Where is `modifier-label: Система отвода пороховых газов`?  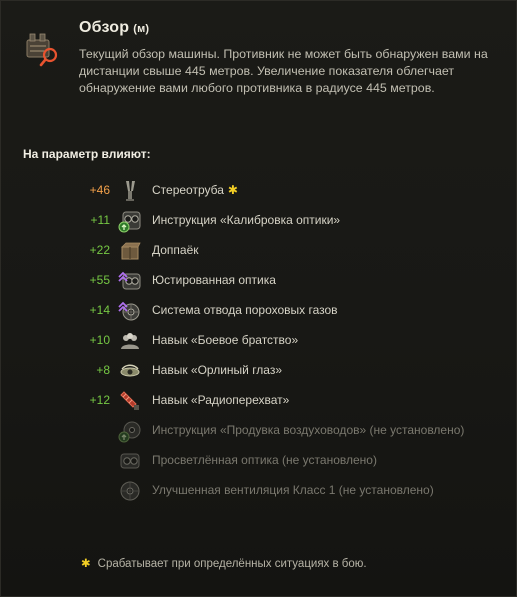 modifier-label: Система отвода пороховых газов is located at coordinates (245, 310).